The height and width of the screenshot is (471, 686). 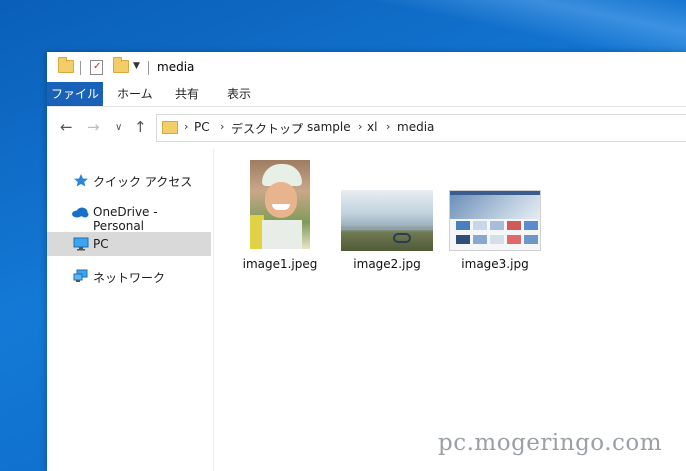 I want to click on forward-arrow-icon: →, so click(x=93, y=127).